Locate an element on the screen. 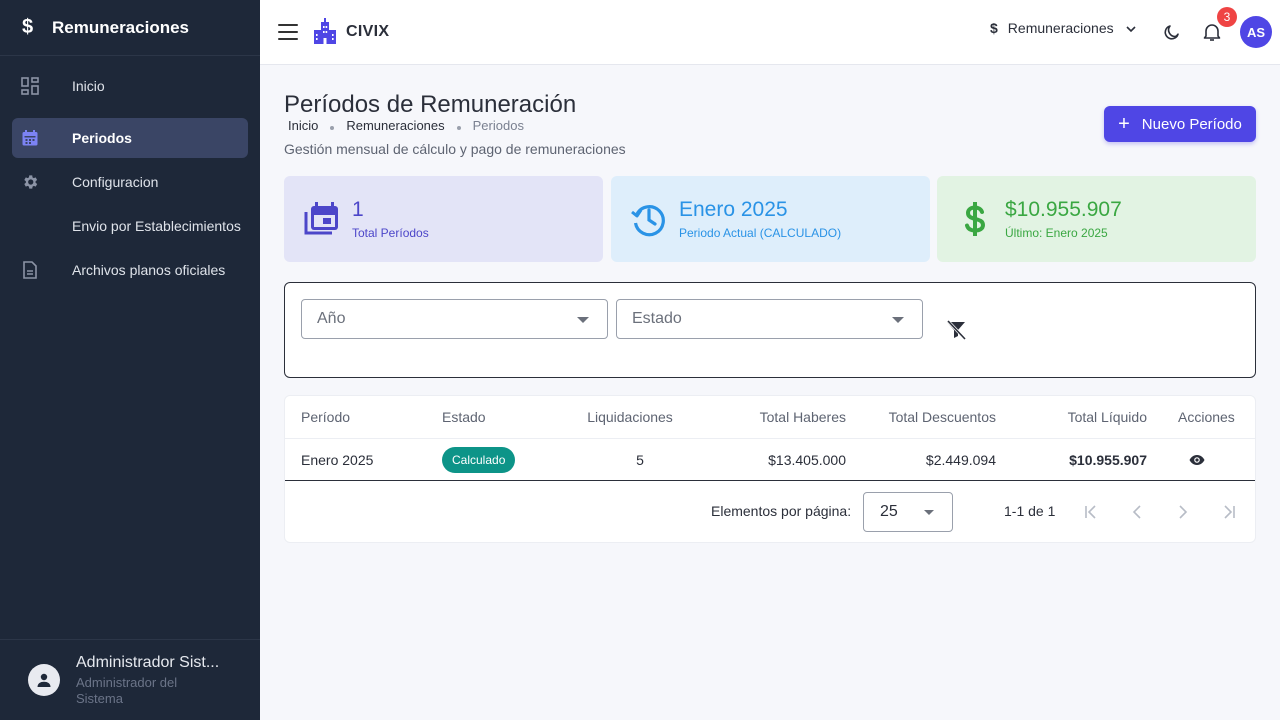  brand-name: CIVIX is located at coordinates (368, 31).